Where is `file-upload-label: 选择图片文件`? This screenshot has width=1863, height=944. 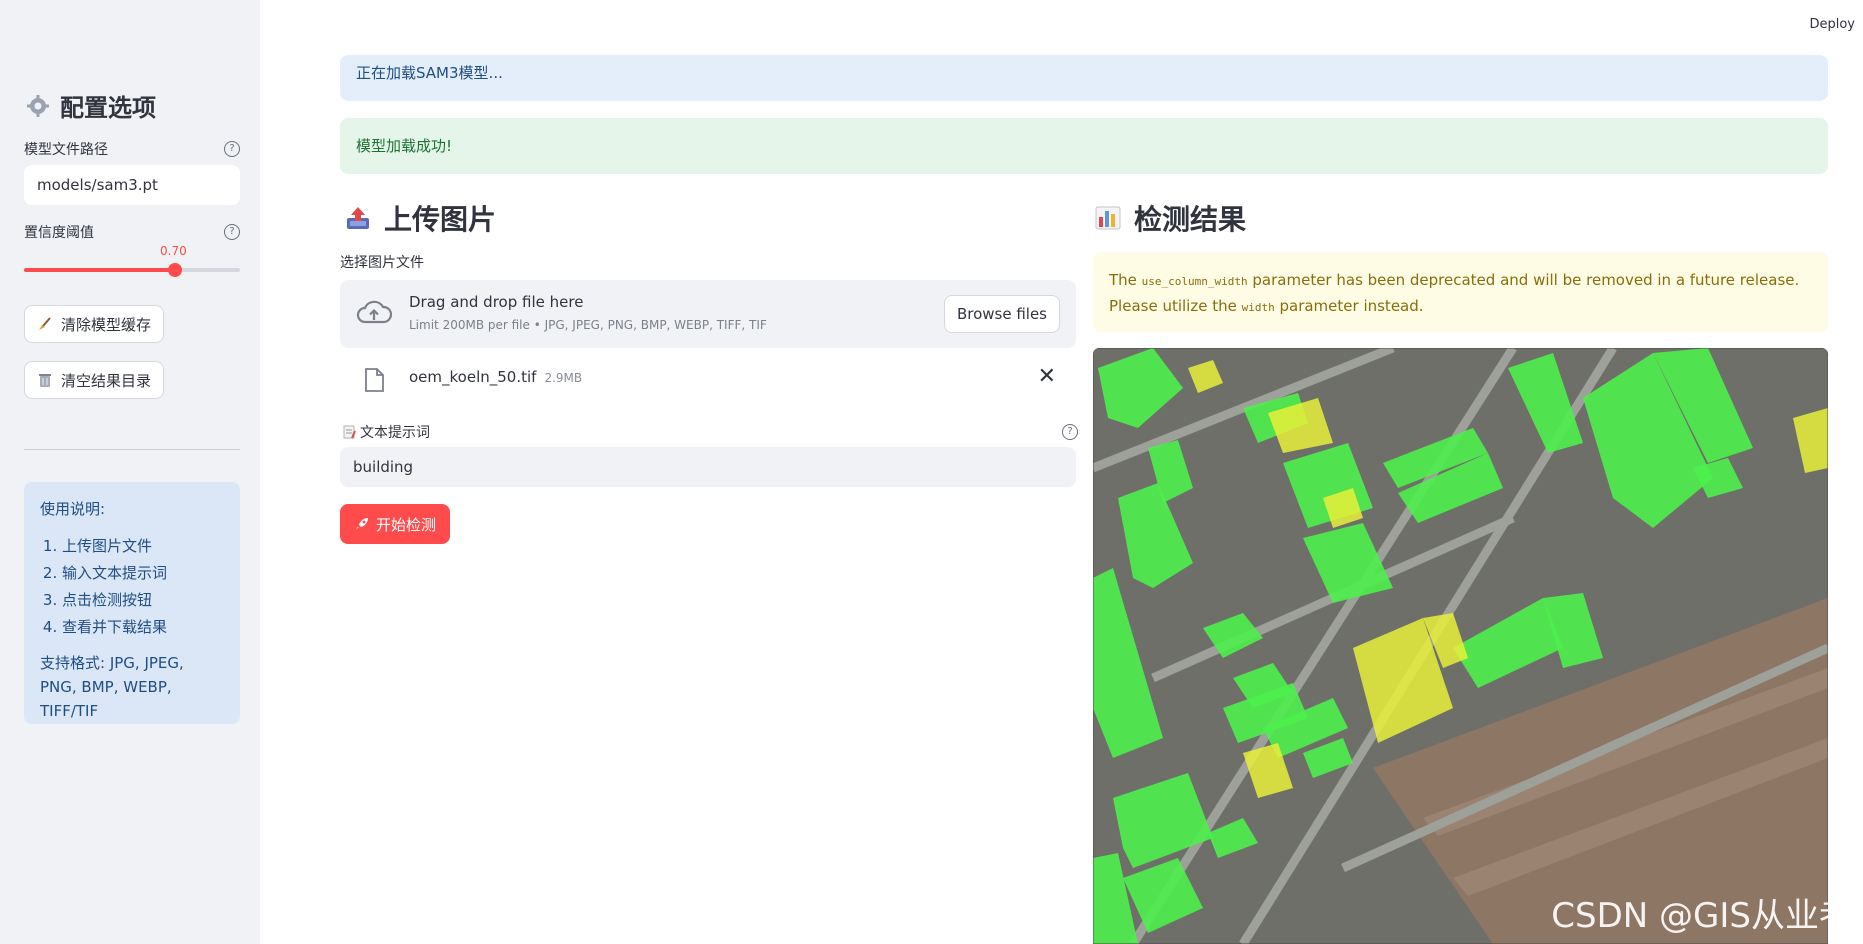 file-upload-label: 选择图片文件 is located at coordinates (382, 263).